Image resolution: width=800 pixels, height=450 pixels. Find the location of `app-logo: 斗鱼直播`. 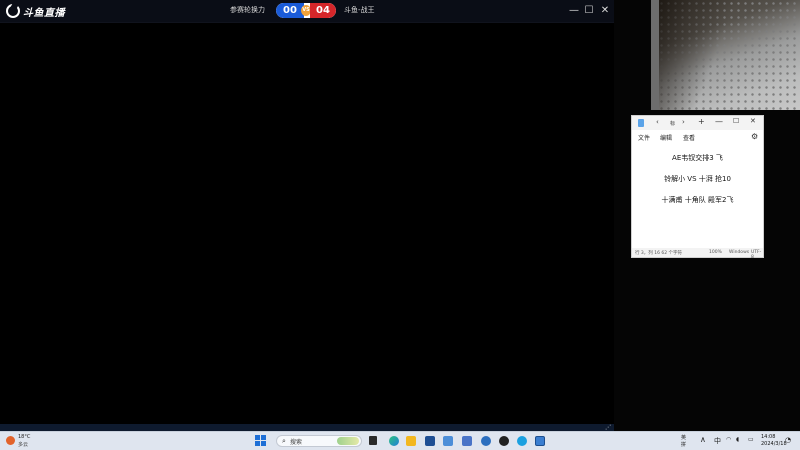

app-logo: 斗鱼直播 is located at coordinates (35, 11).